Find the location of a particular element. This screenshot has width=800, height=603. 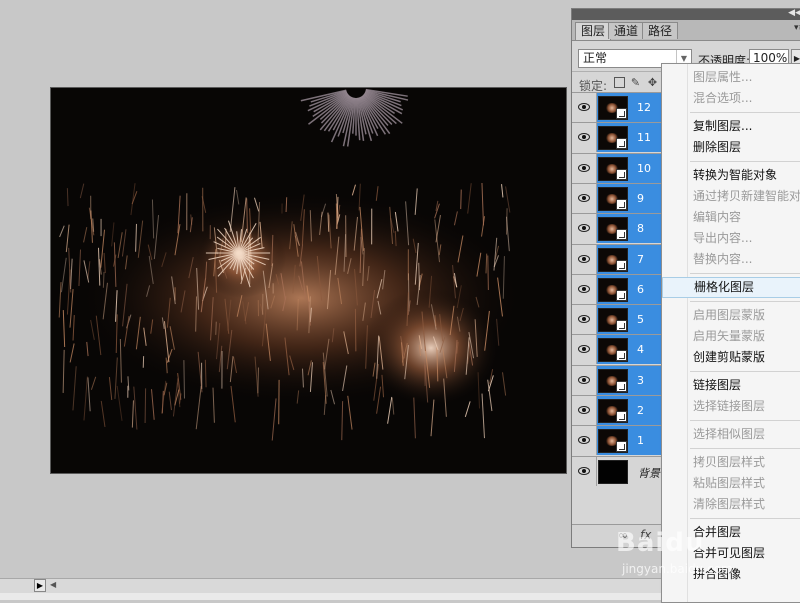

blend-mode-value: 正常 is located at coordinates (595, 58).